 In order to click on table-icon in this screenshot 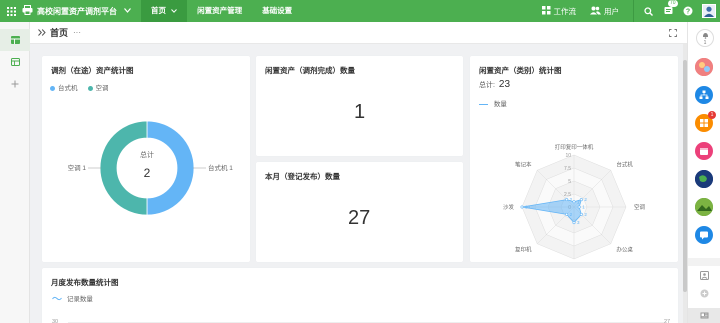, I will do `click(15, 62)`.